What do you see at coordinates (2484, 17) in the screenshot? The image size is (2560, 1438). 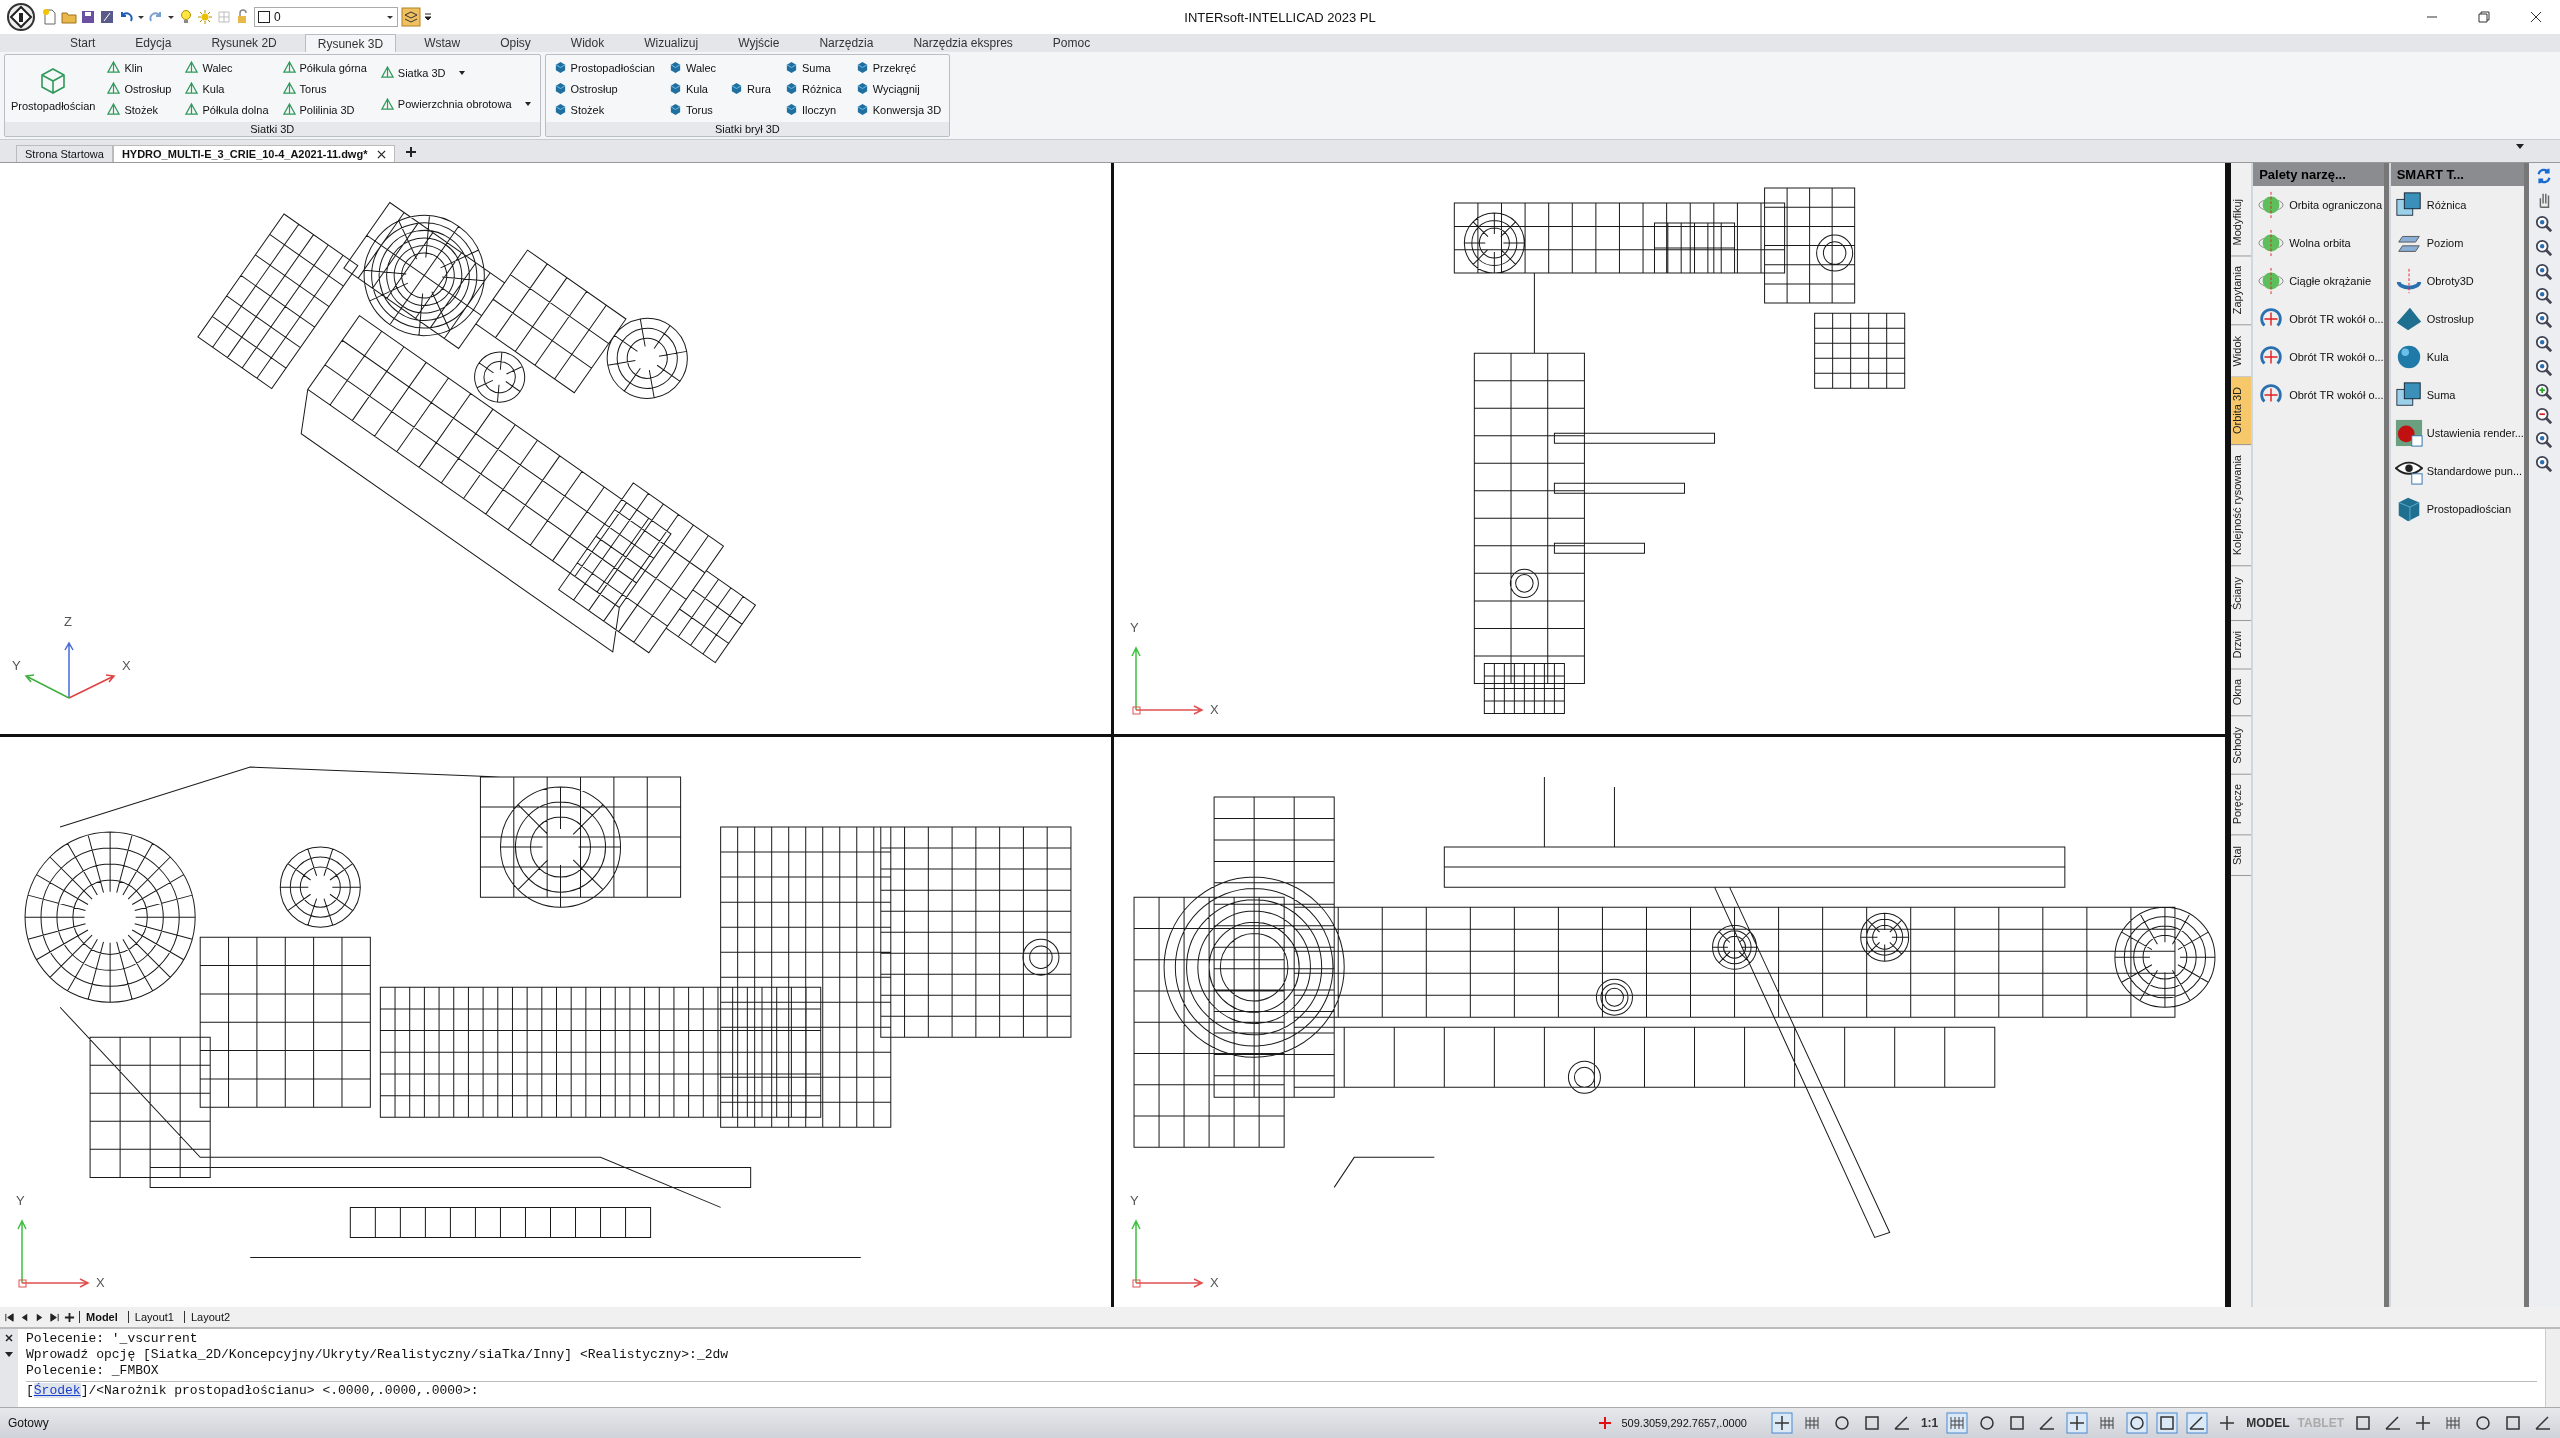 I see `restore-icon` at bounding box center [2484, 17].